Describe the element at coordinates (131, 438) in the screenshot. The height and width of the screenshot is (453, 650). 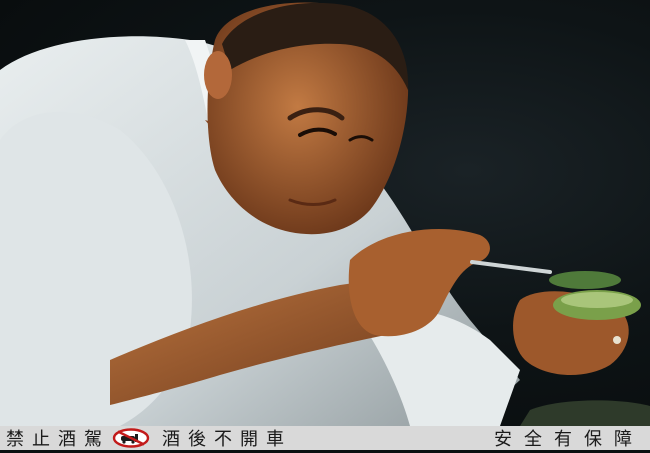
I see `no-drinking-driving-icon` at that location.